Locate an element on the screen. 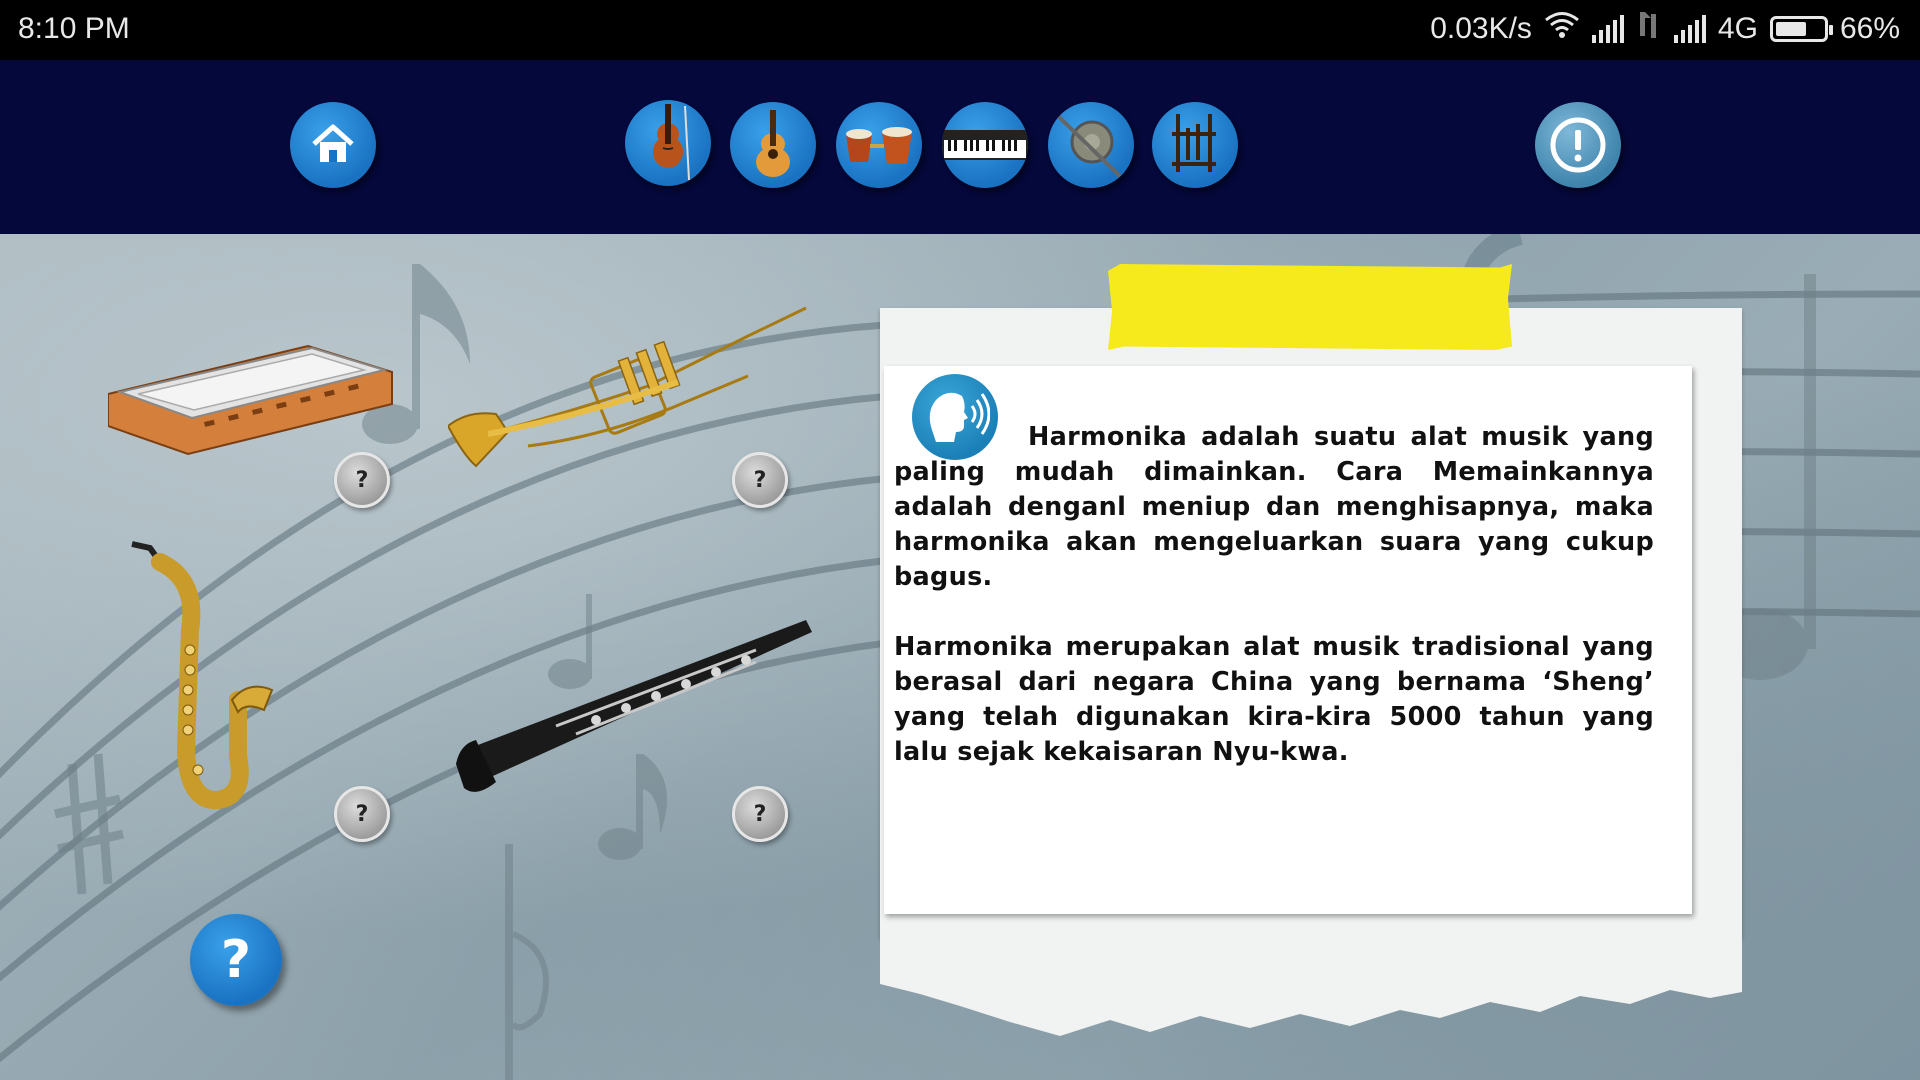 This screenshot has width=1920, height=1080. angklung-icon is located at coordinates (1194, 143).